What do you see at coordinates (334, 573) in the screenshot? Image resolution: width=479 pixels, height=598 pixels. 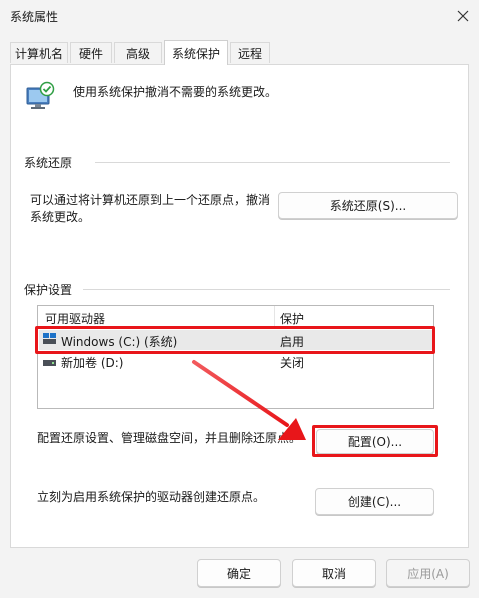 I see `cancel-button: 取消` at bounding box center [334, 573].